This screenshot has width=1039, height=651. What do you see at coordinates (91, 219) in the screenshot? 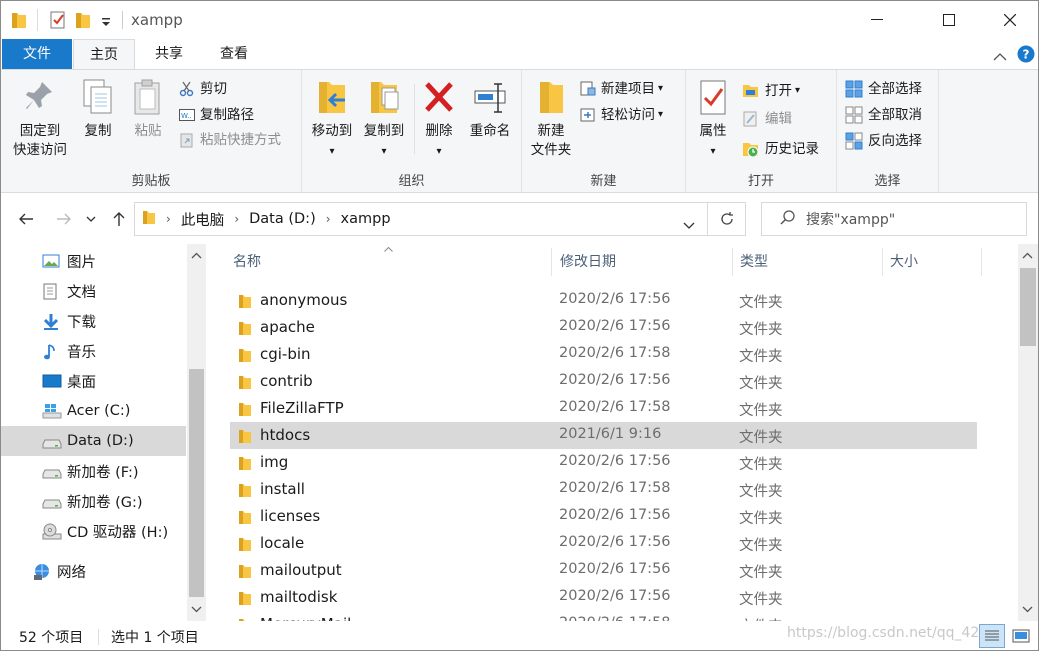
I see `recent-locations-button` at bounding box center [91, 219].